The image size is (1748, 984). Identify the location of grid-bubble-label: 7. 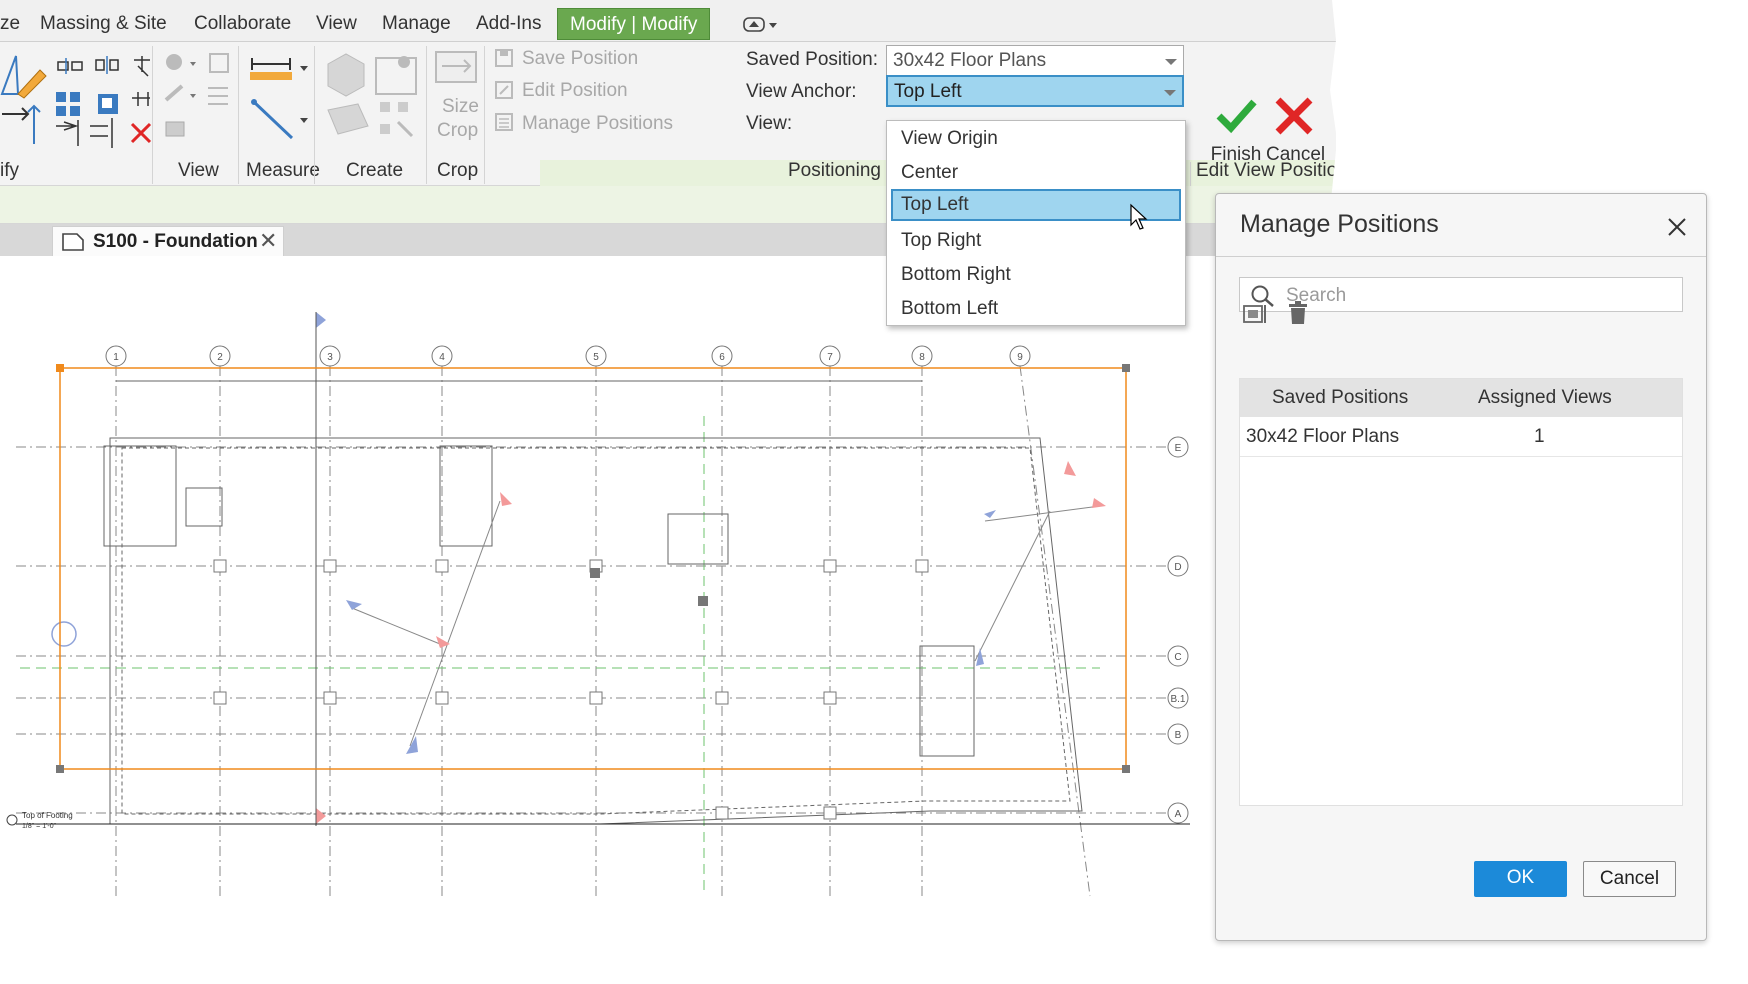
(830, 357).